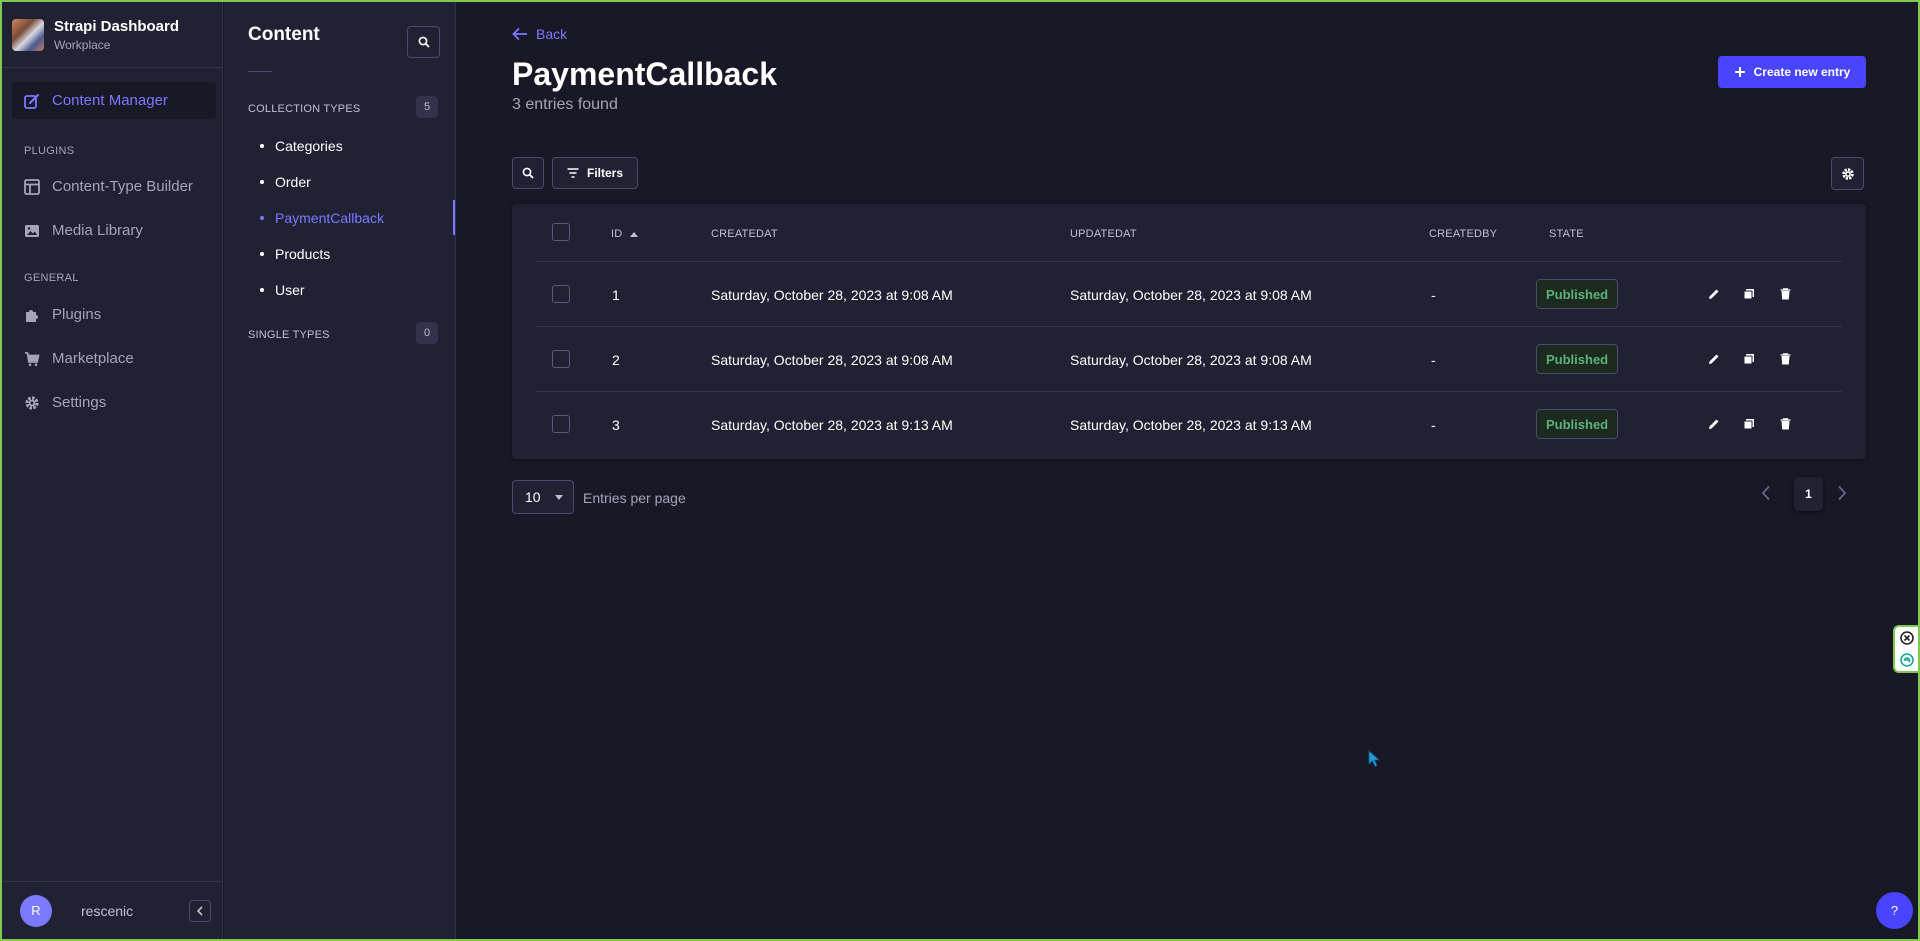 The image size is (1920, 941). I want to click on nav-item-settings: Settings, so click(65, 402).